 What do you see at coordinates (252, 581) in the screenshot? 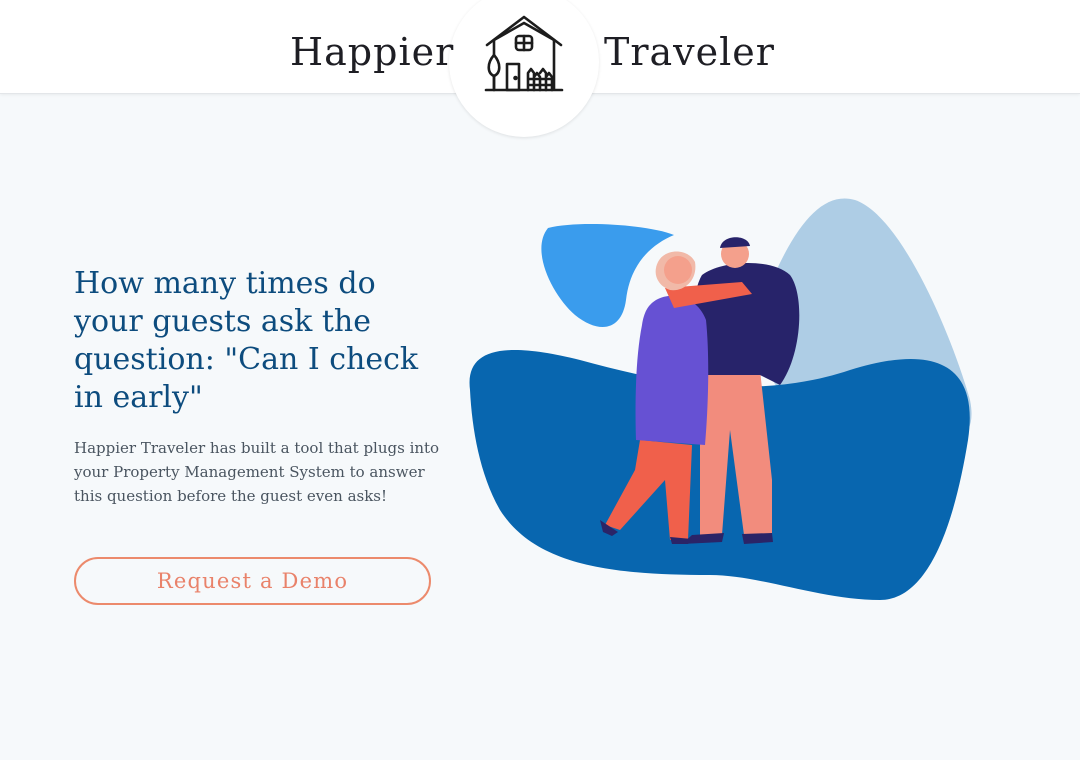
I see `request-demo-button: Request a Demo` at bounding box center [252, 581].